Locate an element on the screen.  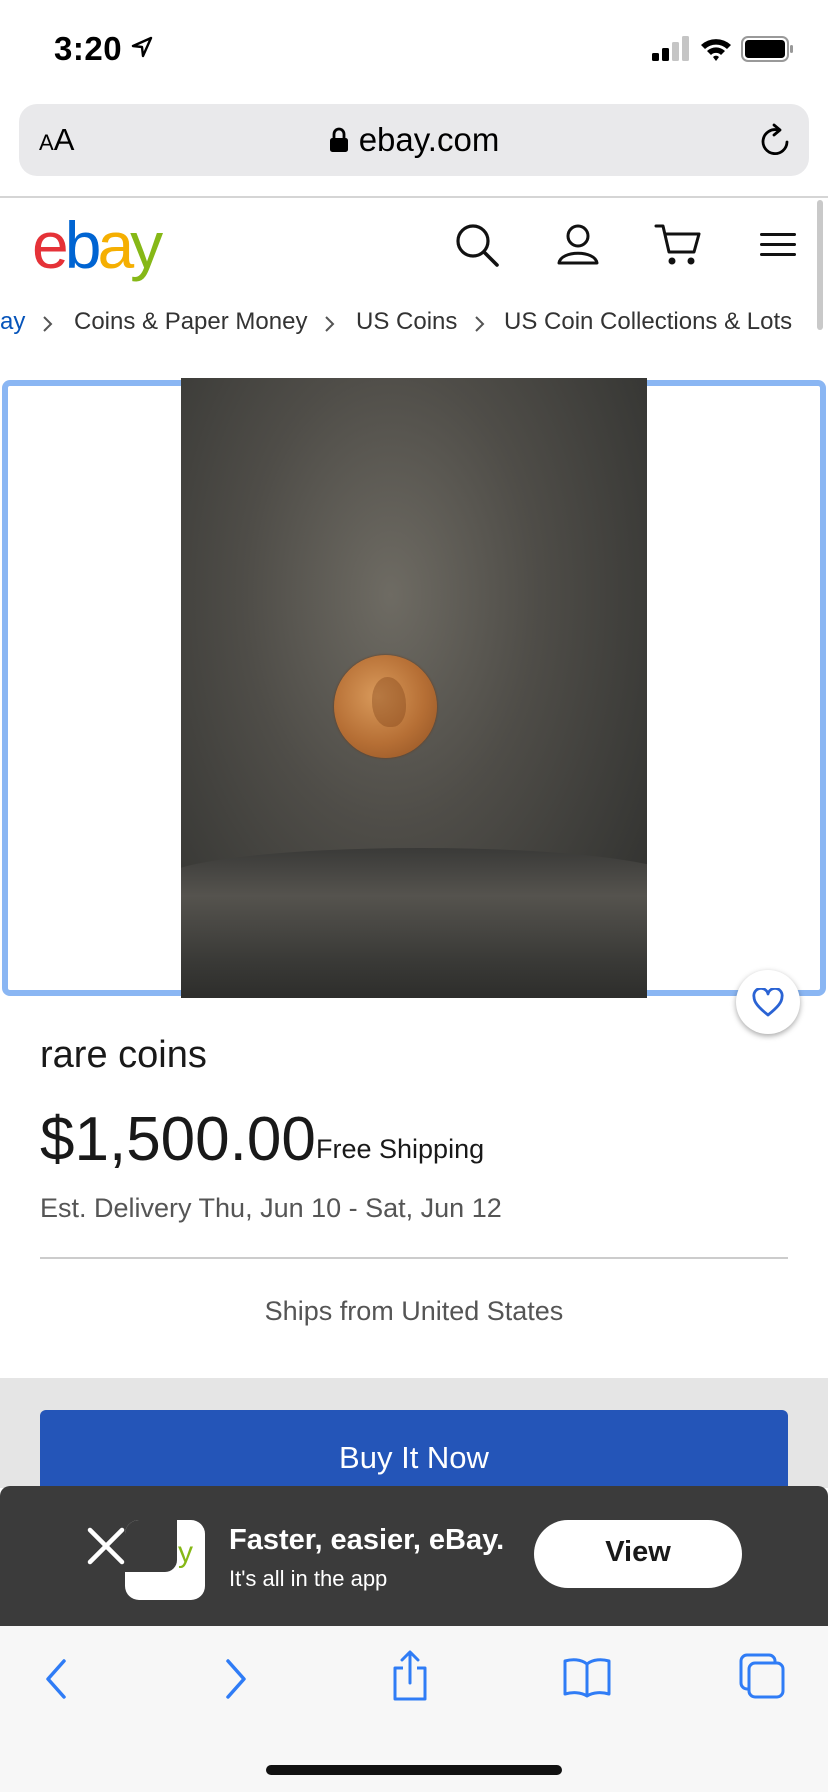
breadcrumb-item-ebay: ay is located at coordinates (12, 322).